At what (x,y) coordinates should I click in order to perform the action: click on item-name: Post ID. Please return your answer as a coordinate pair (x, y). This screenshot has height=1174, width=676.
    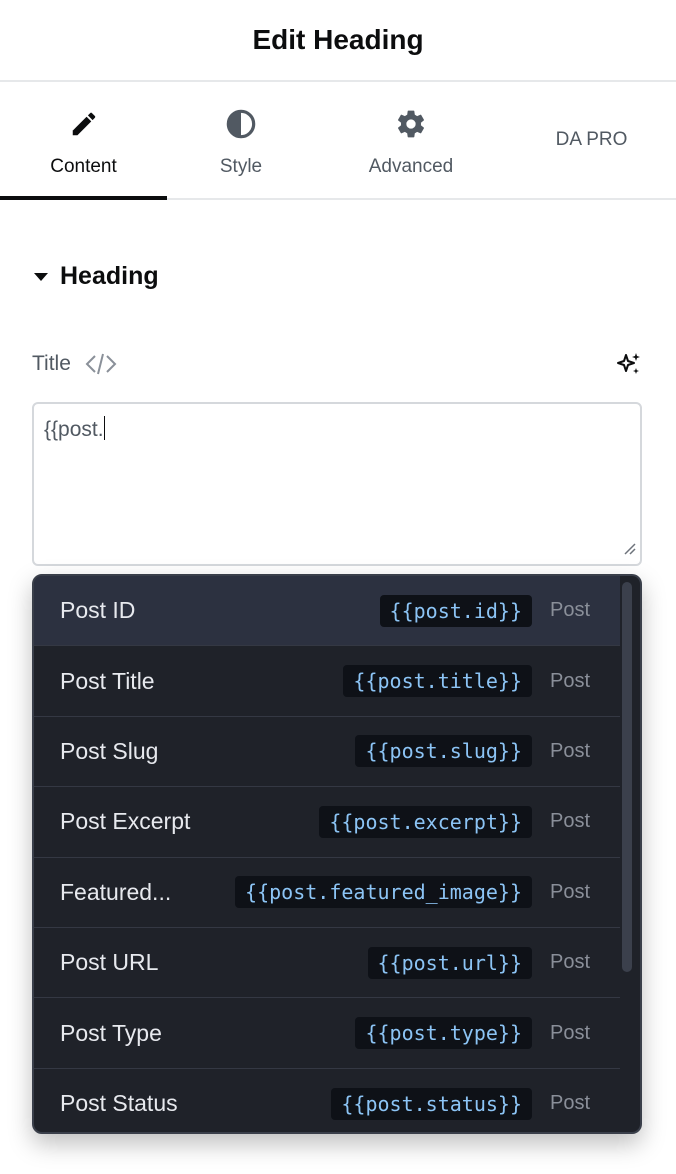
    Looking at the image, I should click on (98, 610).